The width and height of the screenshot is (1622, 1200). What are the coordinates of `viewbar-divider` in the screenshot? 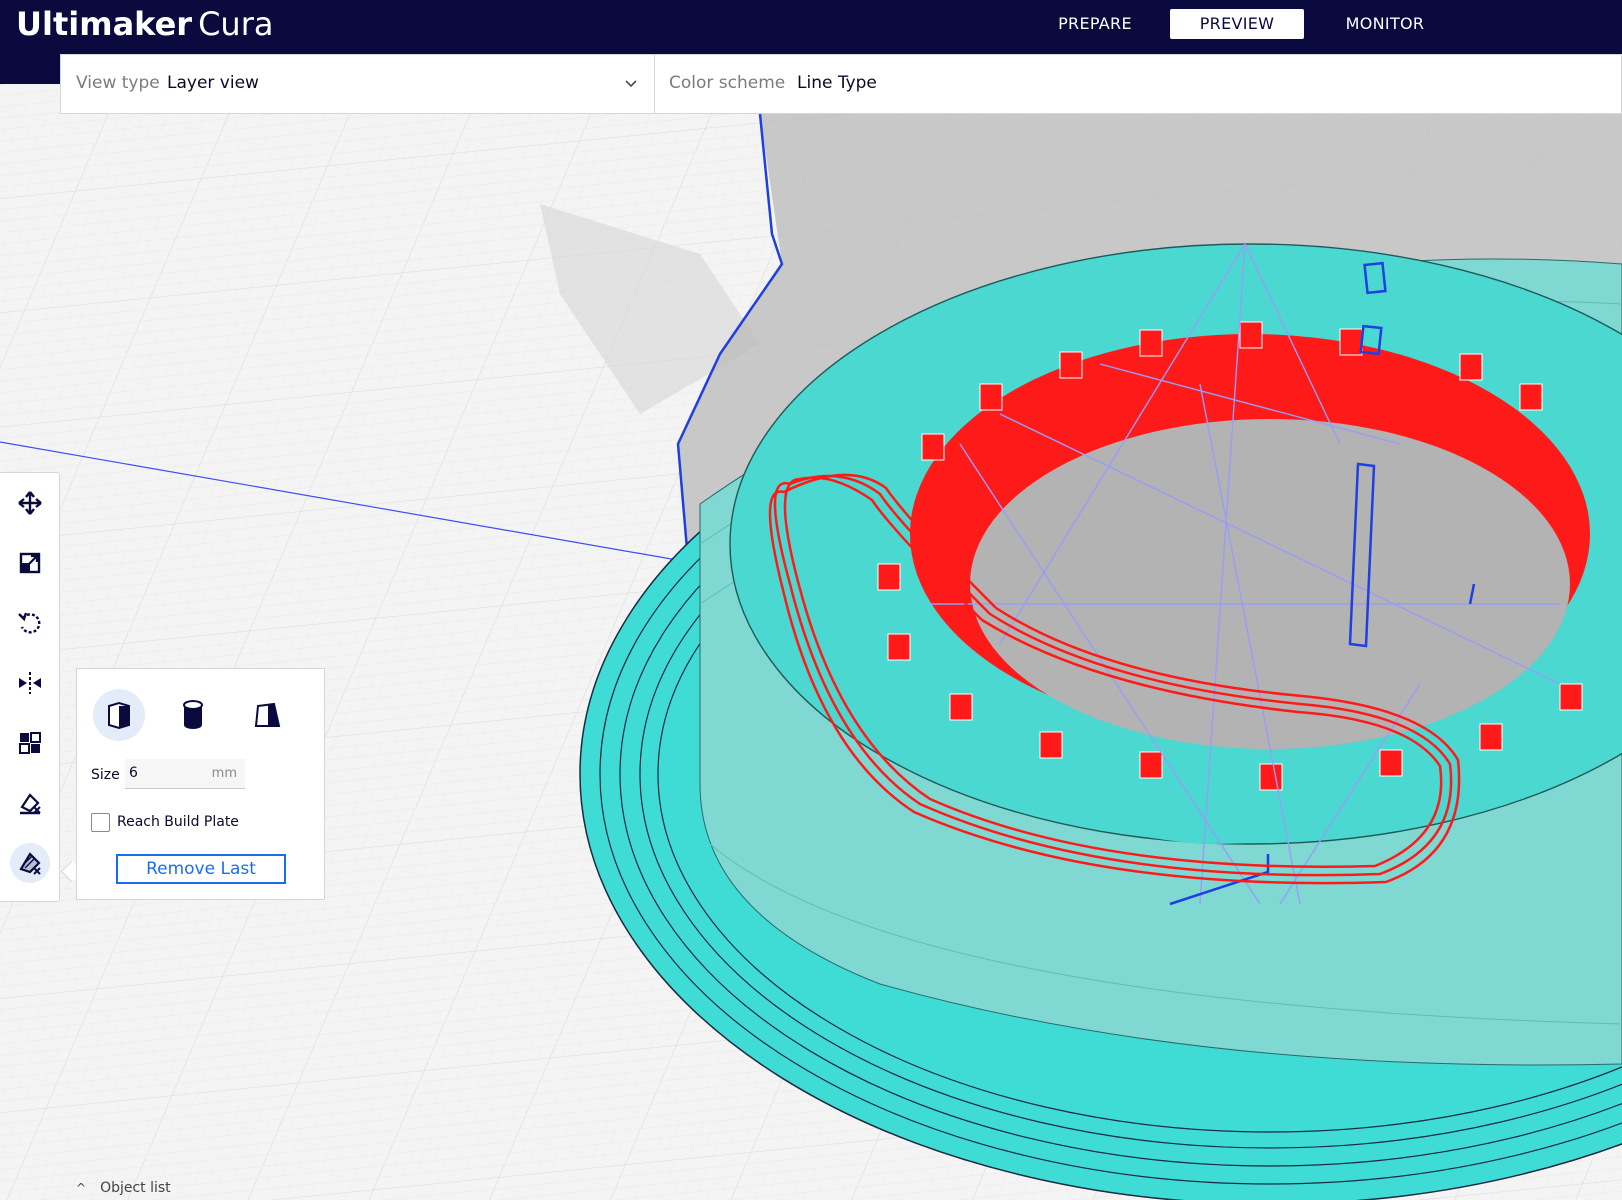 It's located at (654, 84).